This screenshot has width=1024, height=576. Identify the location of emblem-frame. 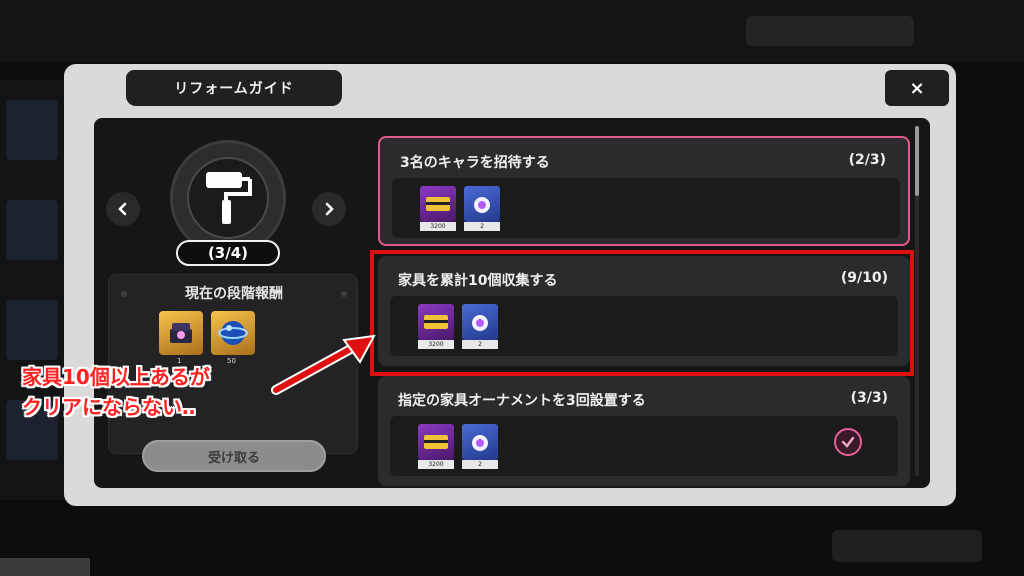
(228, 198).